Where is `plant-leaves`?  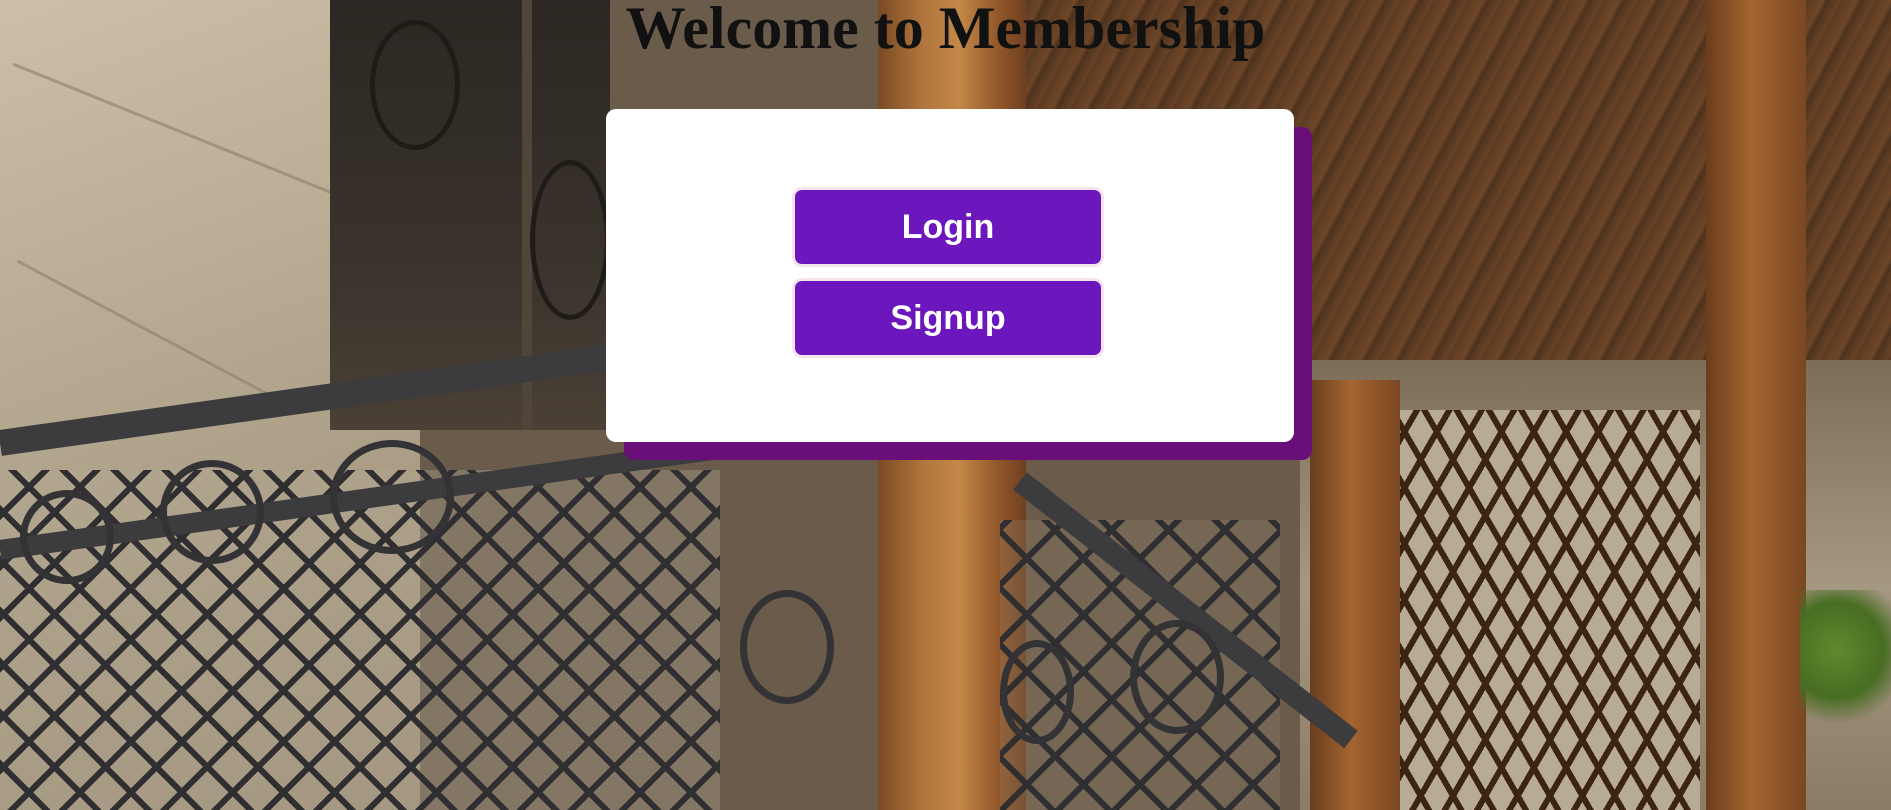 plant-leaves is located at coordinates (1845, 665).